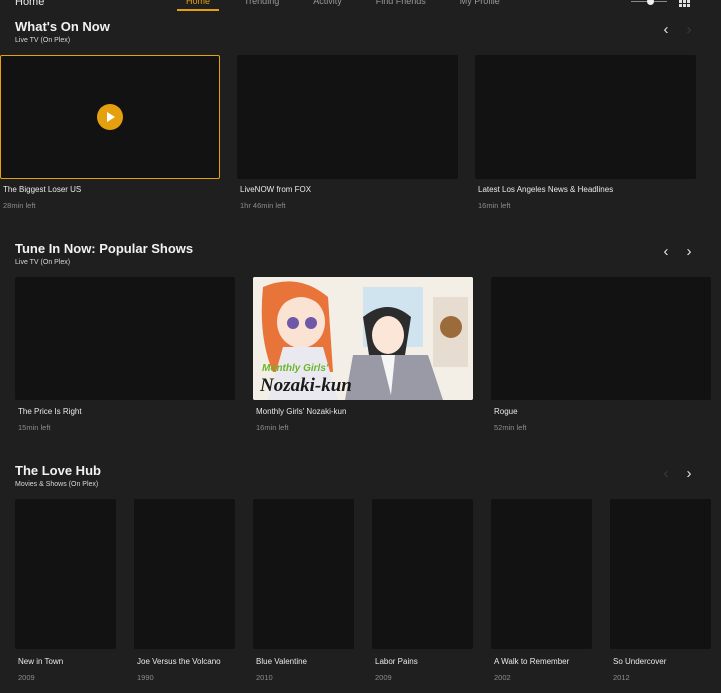  Describe the element at coordinates (275, 189) in the screenshot. I see `card-title: LiveNOW from FOX` at that location.